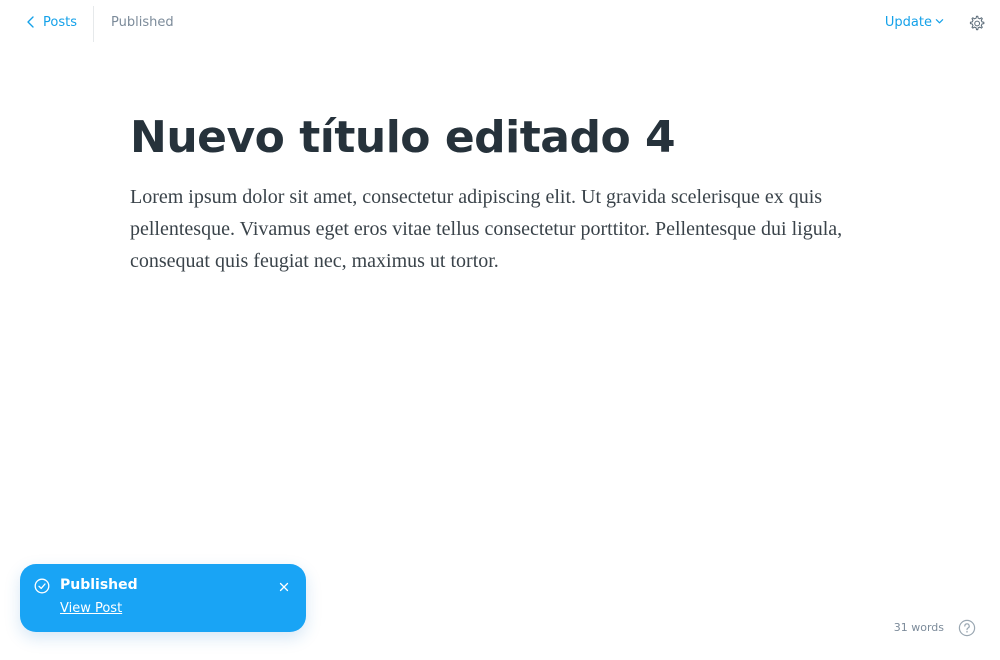 This screenshot has width=1000, height=660. I want to click on question-circle-icon, so click(967, 629).